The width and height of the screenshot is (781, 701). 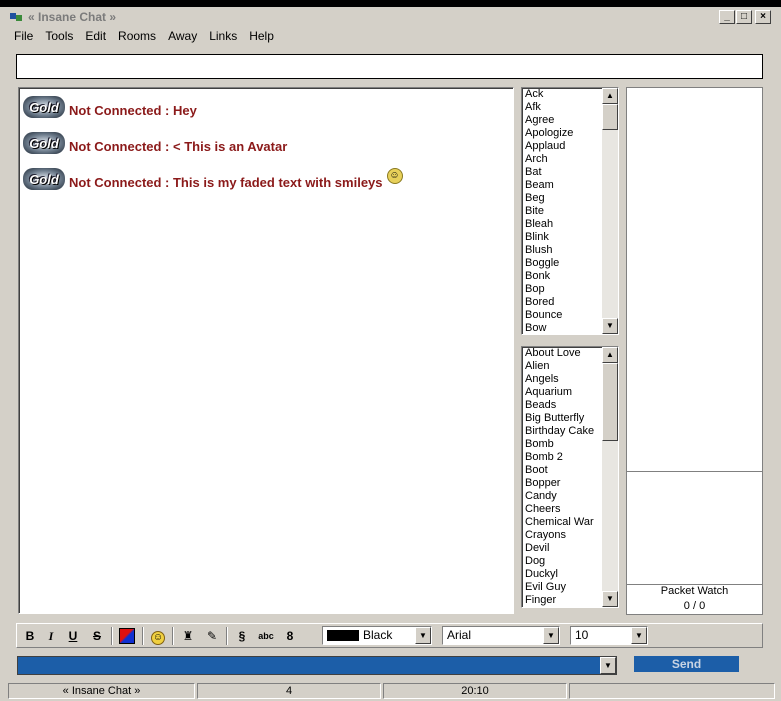 What do you see at coordinates (127, 636) in the screenshot?
I see `color-picker-button` at bounding box center [127, 636].